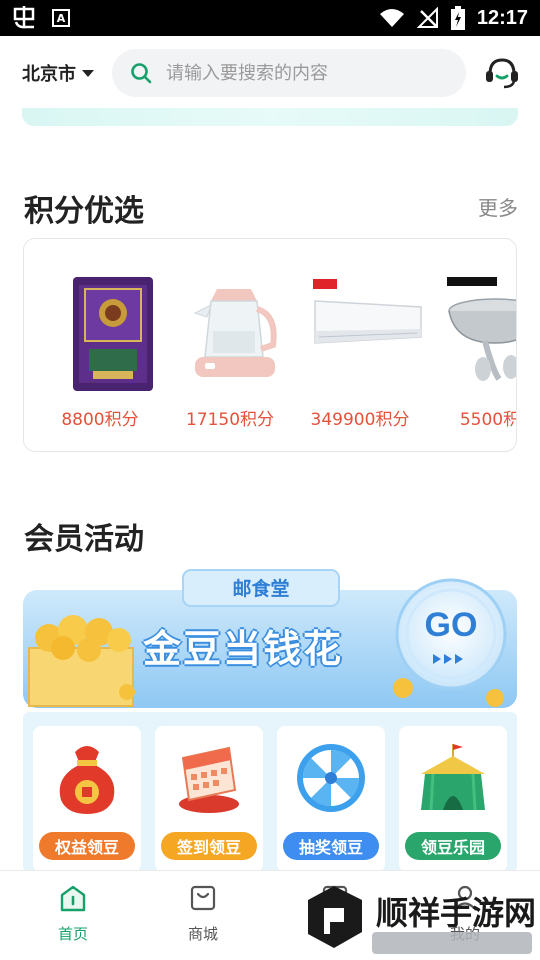 The width and height of the screenshot is (540, 960). I want to click on site-watermark: 顺祥手游网, so click(420, 919).